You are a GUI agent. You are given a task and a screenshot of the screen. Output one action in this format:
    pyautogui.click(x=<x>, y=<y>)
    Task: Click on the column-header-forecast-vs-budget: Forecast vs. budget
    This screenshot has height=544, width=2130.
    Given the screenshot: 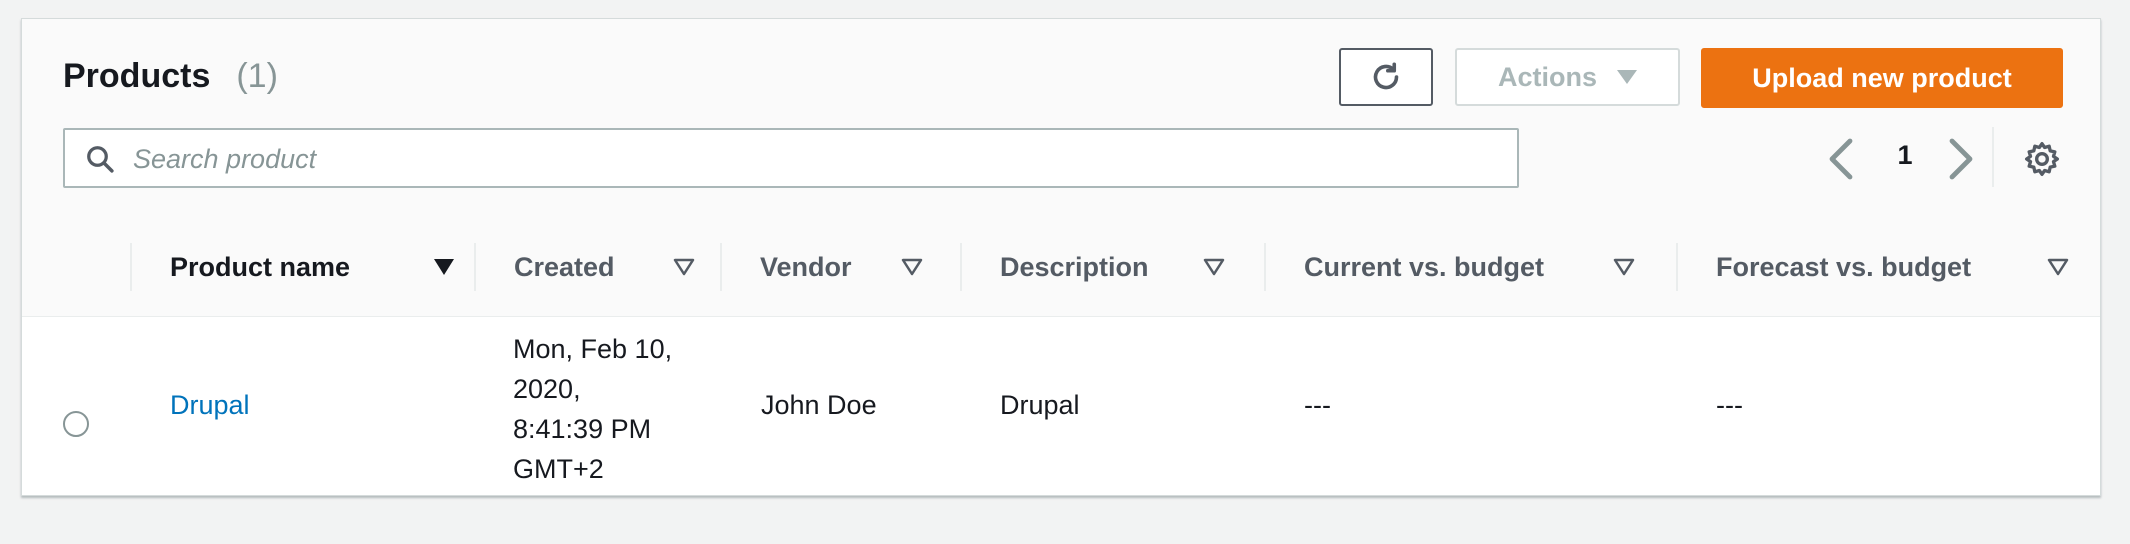 What is the action you would take?
    pyautogui.click(x=1888, y=267)
    